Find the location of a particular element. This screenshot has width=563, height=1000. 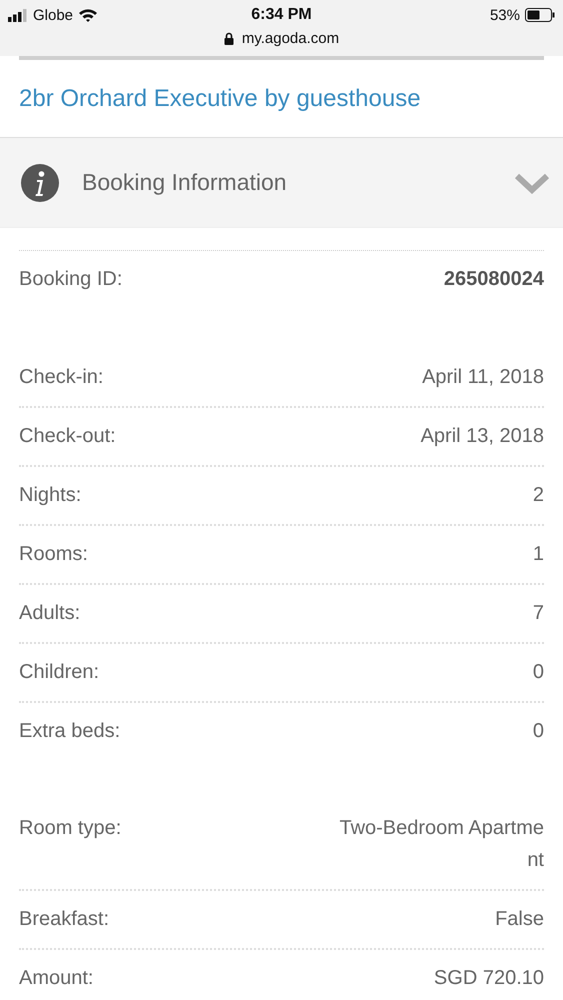

field-value: SGD 720.10 is located at coordinates (489, 978).